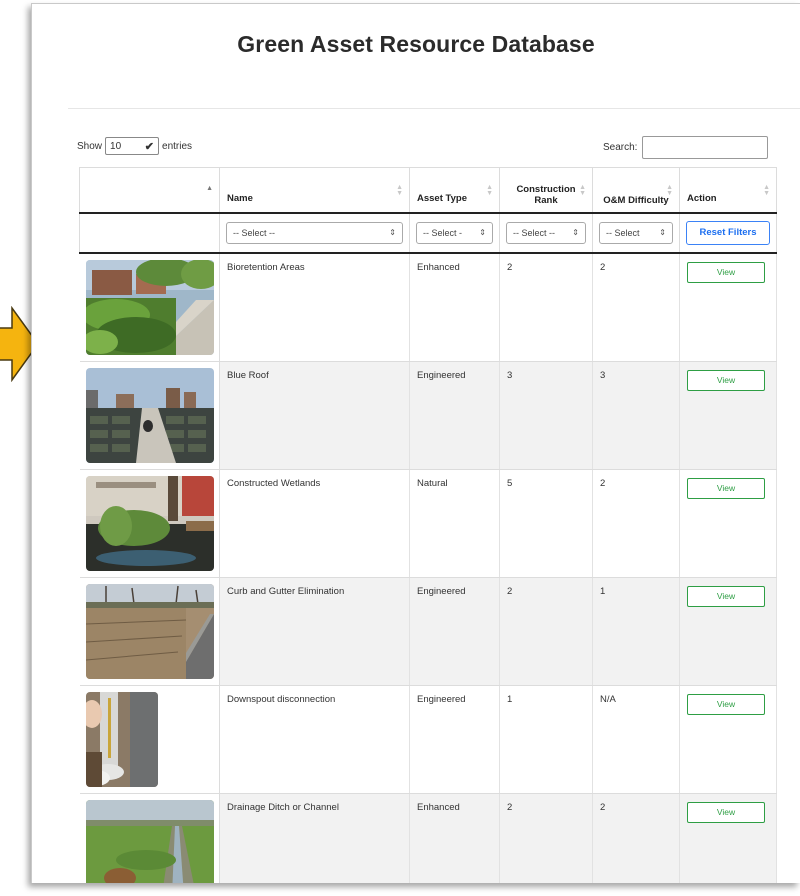 The height and width of the screenshot is (896, 800). What do you see at coordinates (149, 631) in the screenshot?
I see `curb-gutter-photo` at bounding box center [149, 631].